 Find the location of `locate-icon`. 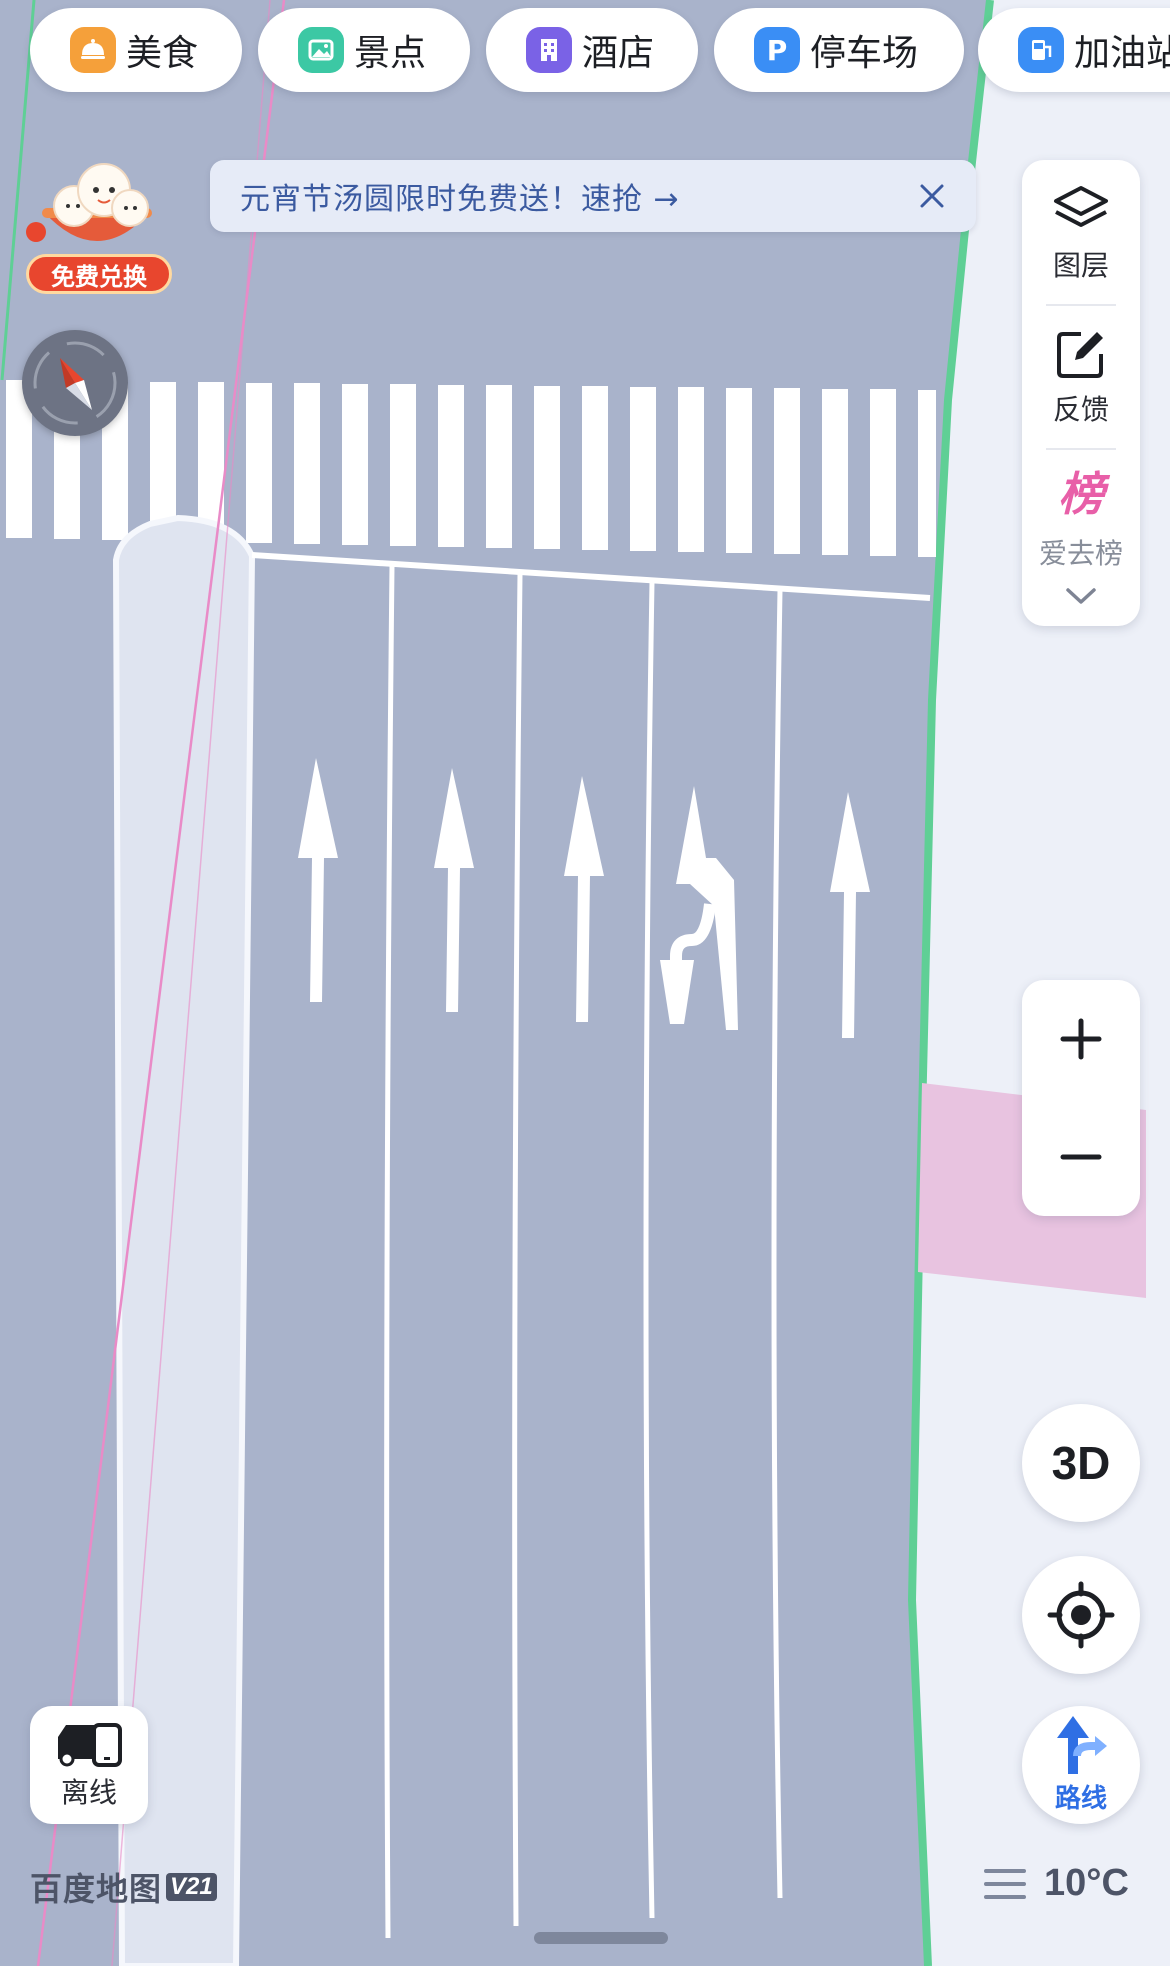

locate-icon is located at coordinates (1081, 1615).